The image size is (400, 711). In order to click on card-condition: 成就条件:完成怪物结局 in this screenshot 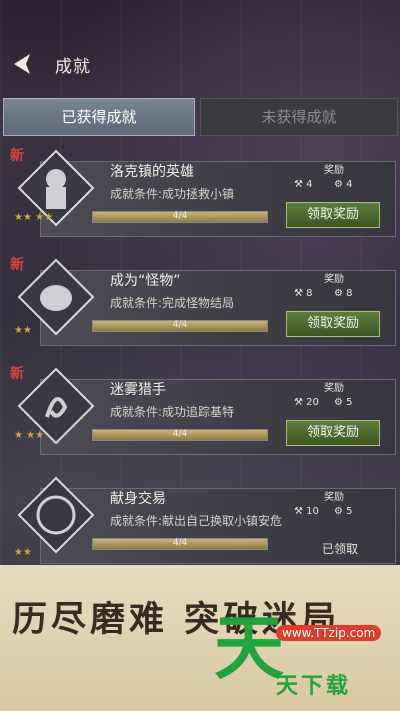, I will do `click(172, 303)`.